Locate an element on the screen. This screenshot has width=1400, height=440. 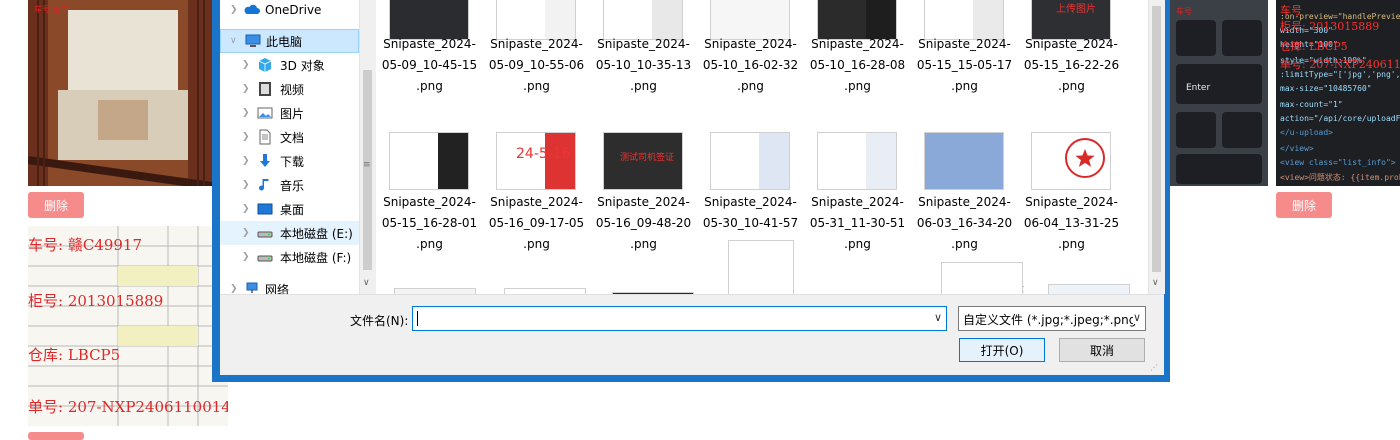
overlay-text: 仓库: LBCP5 is located at coordinates (1314, 46).